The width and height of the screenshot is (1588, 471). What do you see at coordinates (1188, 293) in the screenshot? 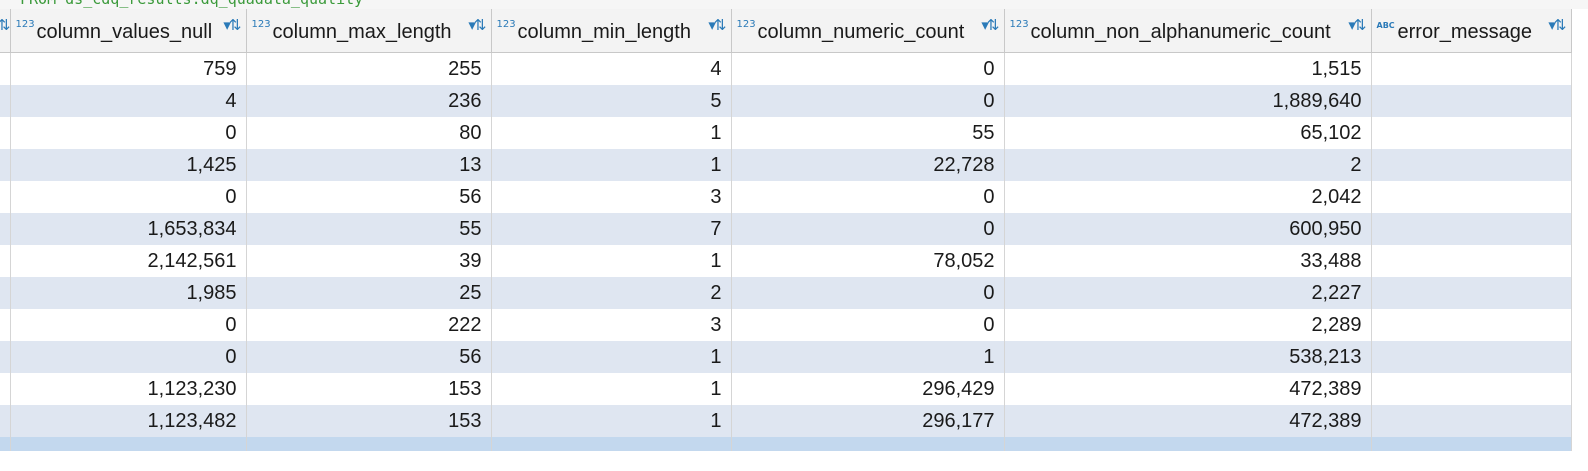
I see `table-cell: 2,227` at bounding box center [1188, 293].